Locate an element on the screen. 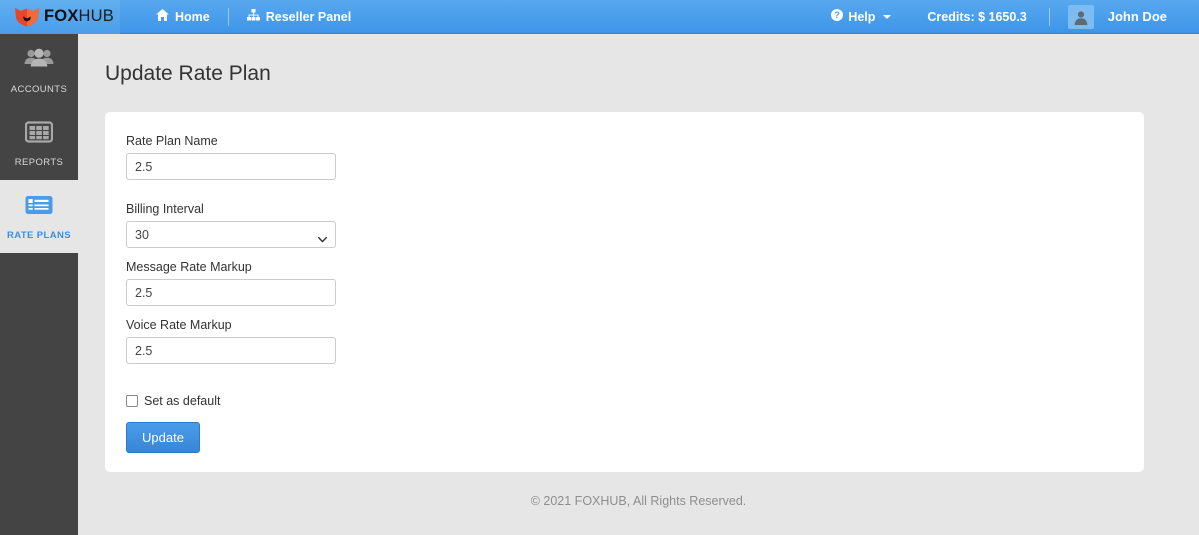  message-rate-markup-input is located at coordinates (231, 292).